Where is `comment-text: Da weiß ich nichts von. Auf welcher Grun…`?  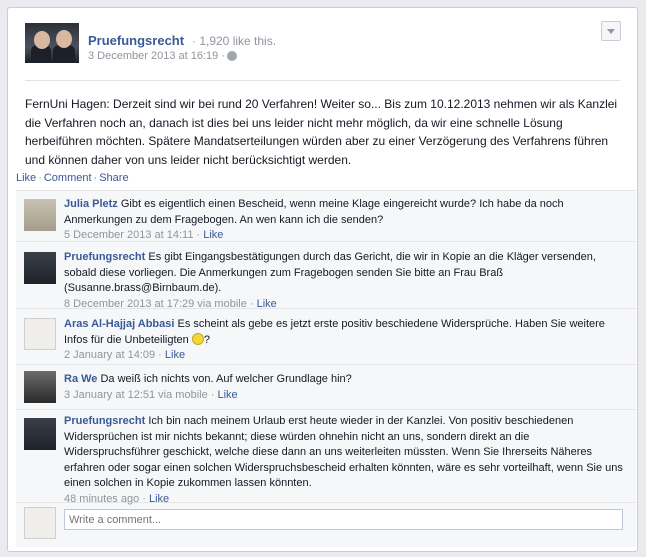
comment-text: Da weiß ich nichts von. Auf welcher Grun… is located at coordinates (226, 379).